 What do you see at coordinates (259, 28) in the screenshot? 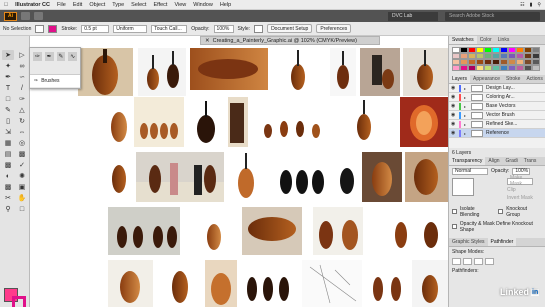
I see `graphic-style-swatch` at bounding box center [259, 28].